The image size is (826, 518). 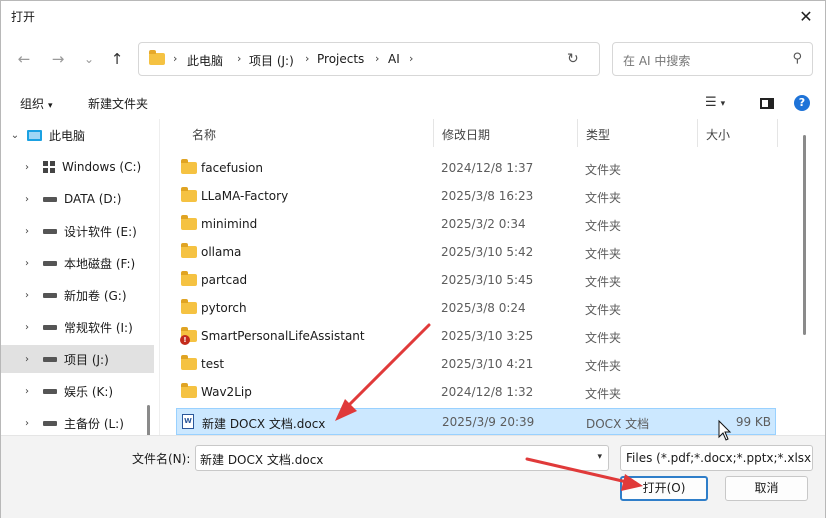 I want to click on breadcrumb-ai: AI, so click(x=394, y=59).